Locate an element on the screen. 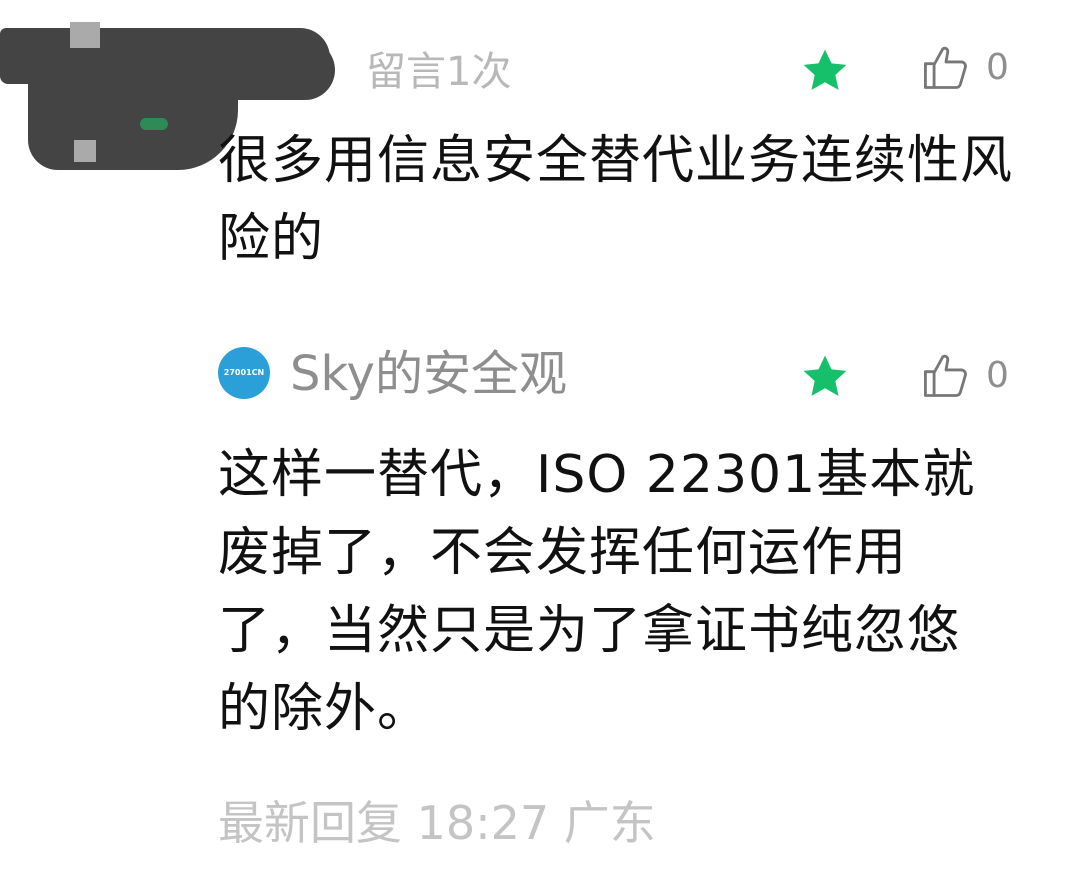 This screenshot has height=886, width=1080. avatar-logo-text: 27001CN is located at coordinates (244, 372).